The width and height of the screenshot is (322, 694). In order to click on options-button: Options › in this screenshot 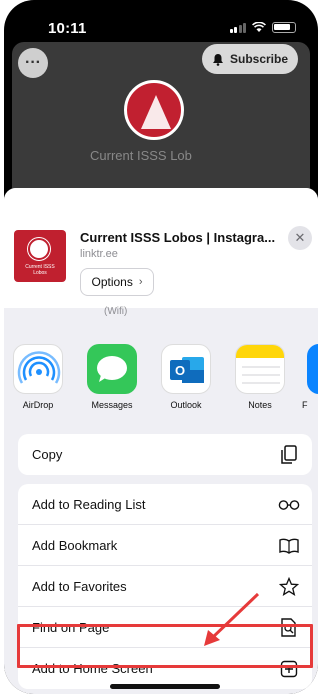, I will do `click(117, 282)`.